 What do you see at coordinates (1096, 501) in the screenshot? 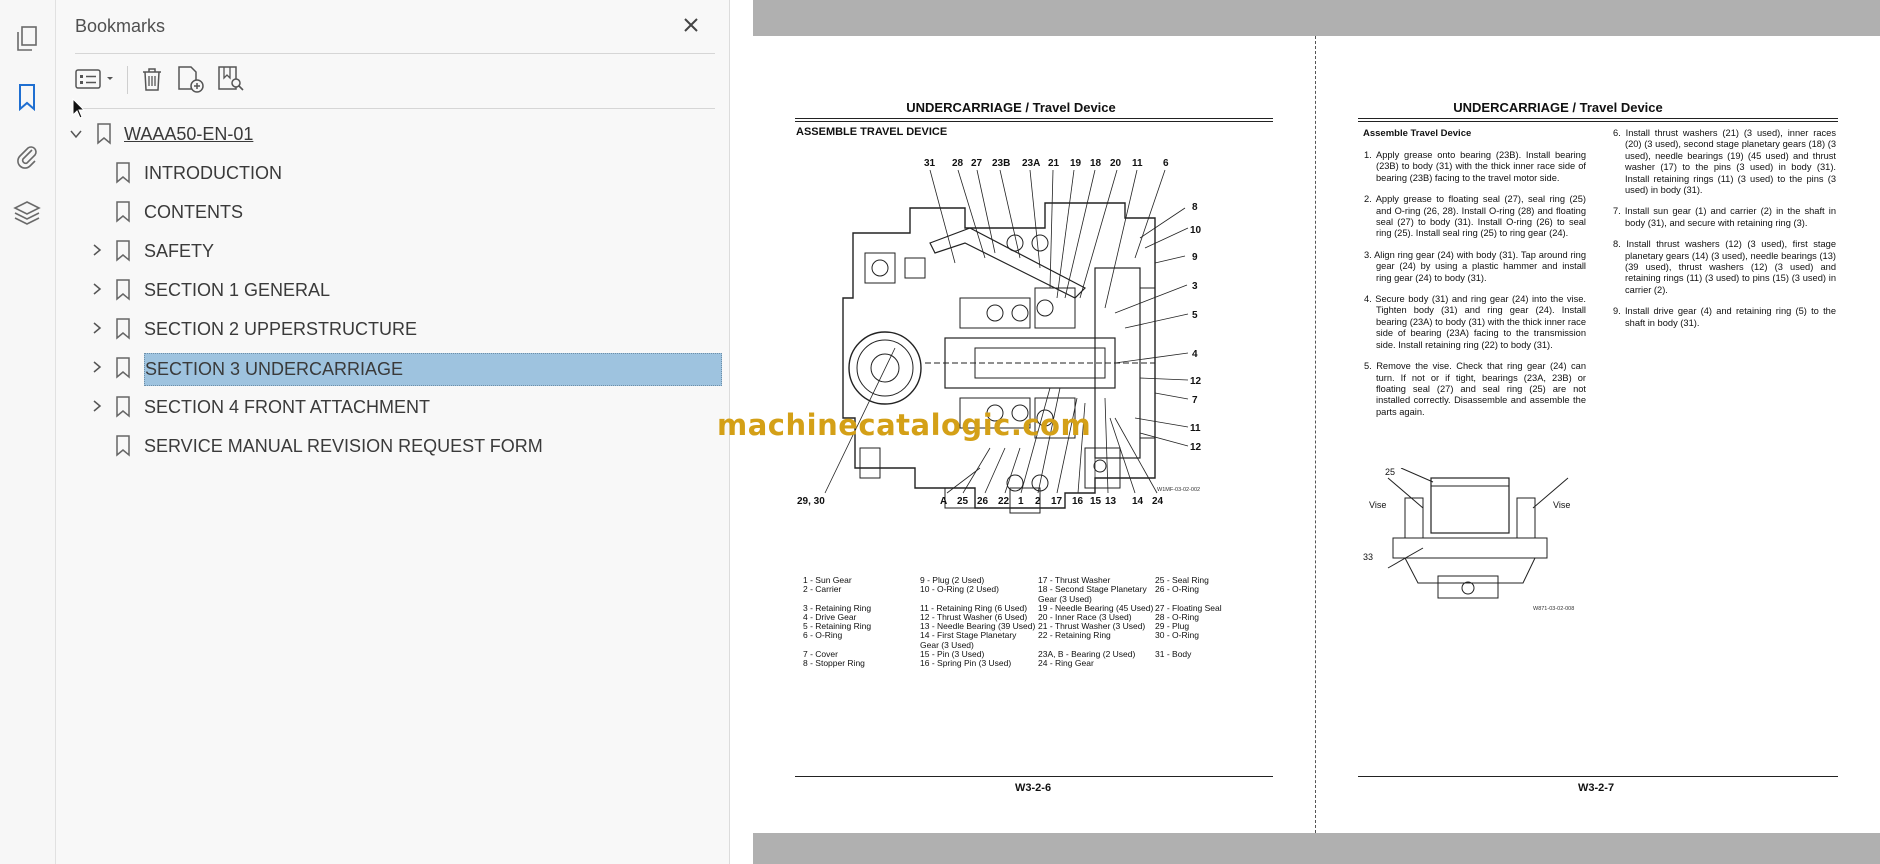
I see `diagram-callout: 15` at bounding box center [1096, 501].